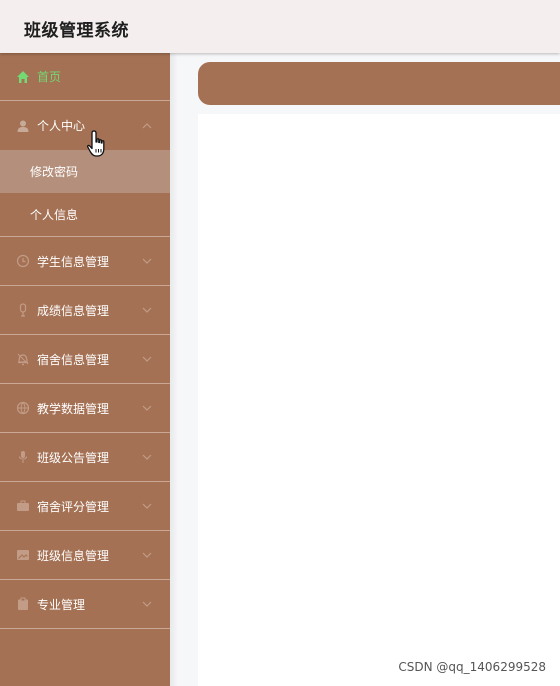  I want to click on sidebar-item-label: 成绩信息管理, so click(73, 310).